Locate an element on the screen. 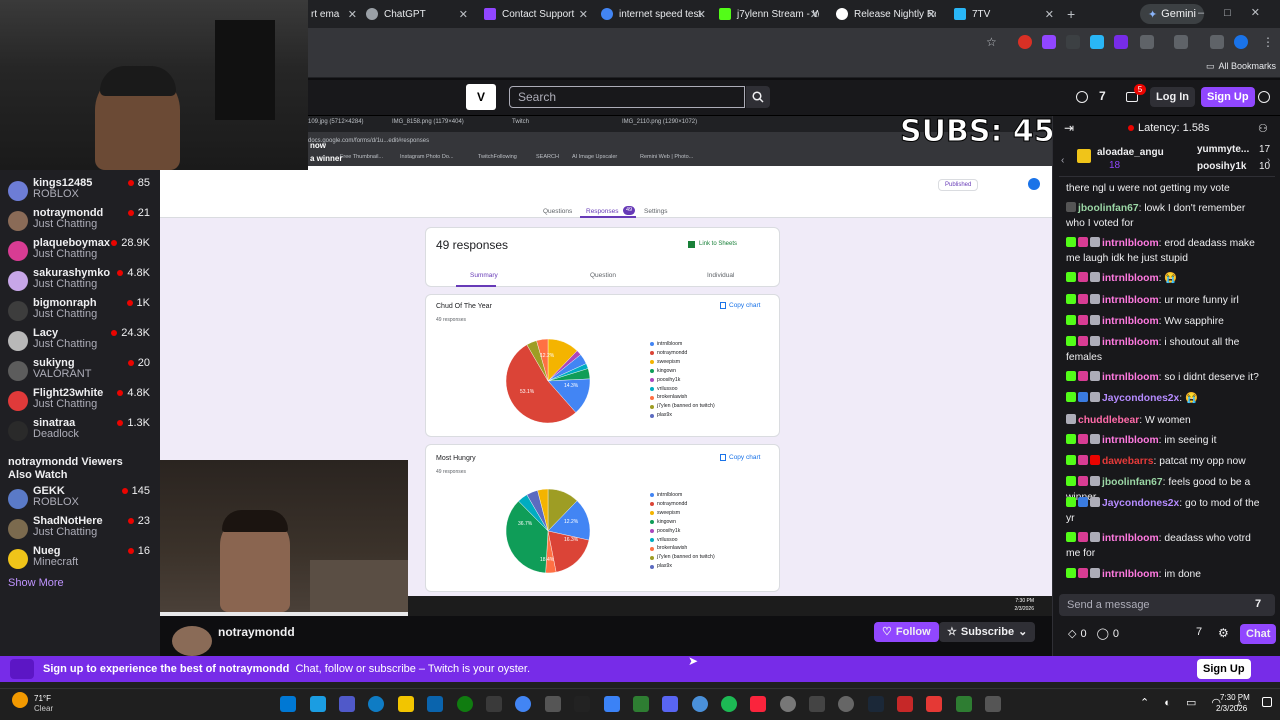 This screenshot has height=720, width=1280. channel-title: notraymondd is located at coordinates (256, 632).